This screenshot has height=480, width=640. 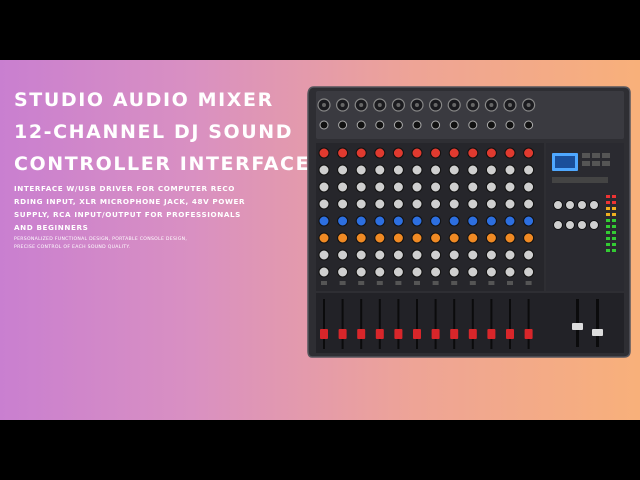 What do you see at coordinates (124, 188) in the screenshot?
I see `description-line-1: INTERFACE W/USB DRIVER FOR COMPUTER RECO` at bounding box center [124, 188].